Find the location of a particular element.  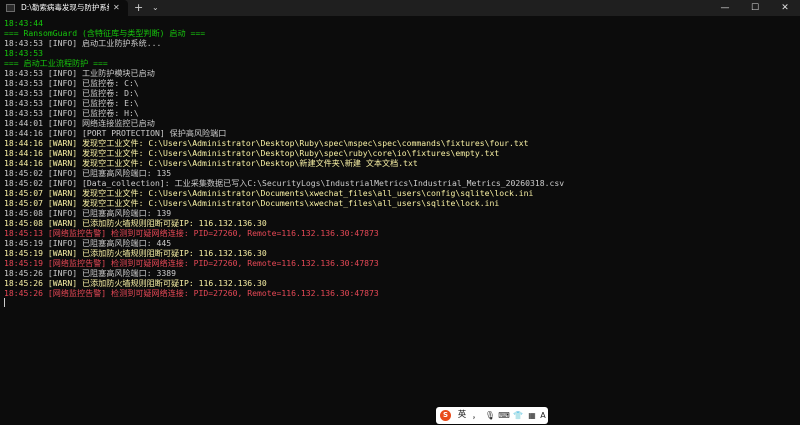

terminal-line: 18:45:26 [INFO] 已阻塞高风险端口: 3389 is located at coordinates (90, 273).